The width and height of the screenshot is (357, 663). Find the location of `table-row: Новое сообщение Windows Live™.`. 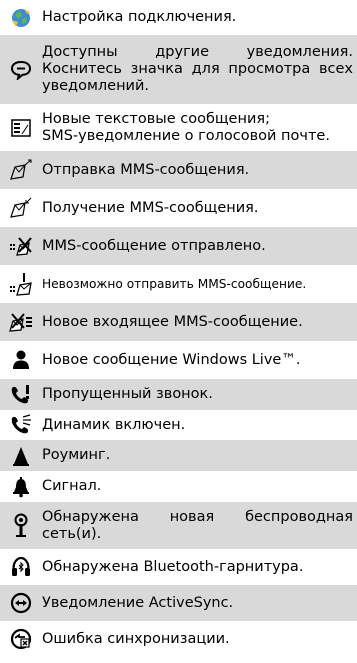

table-row: Новое сообщение Windows Live™. is located at coordinates (178, 360).